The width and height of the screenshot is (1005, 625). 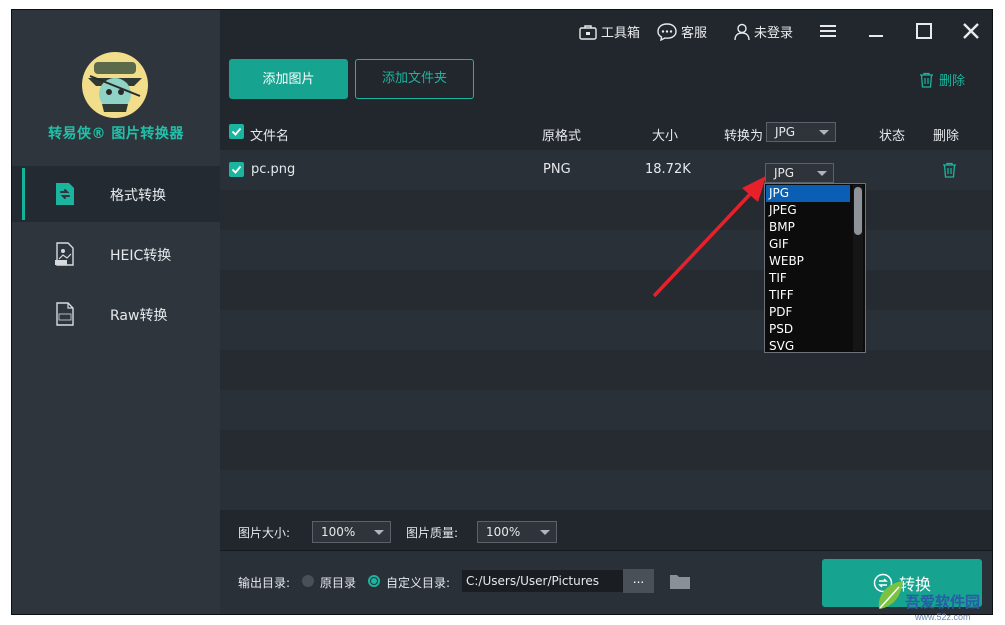 What do you see at coordinates (858, 268) in the screenshot?
I see `dropdown-scrollbar` at bounding box center [858, 268].